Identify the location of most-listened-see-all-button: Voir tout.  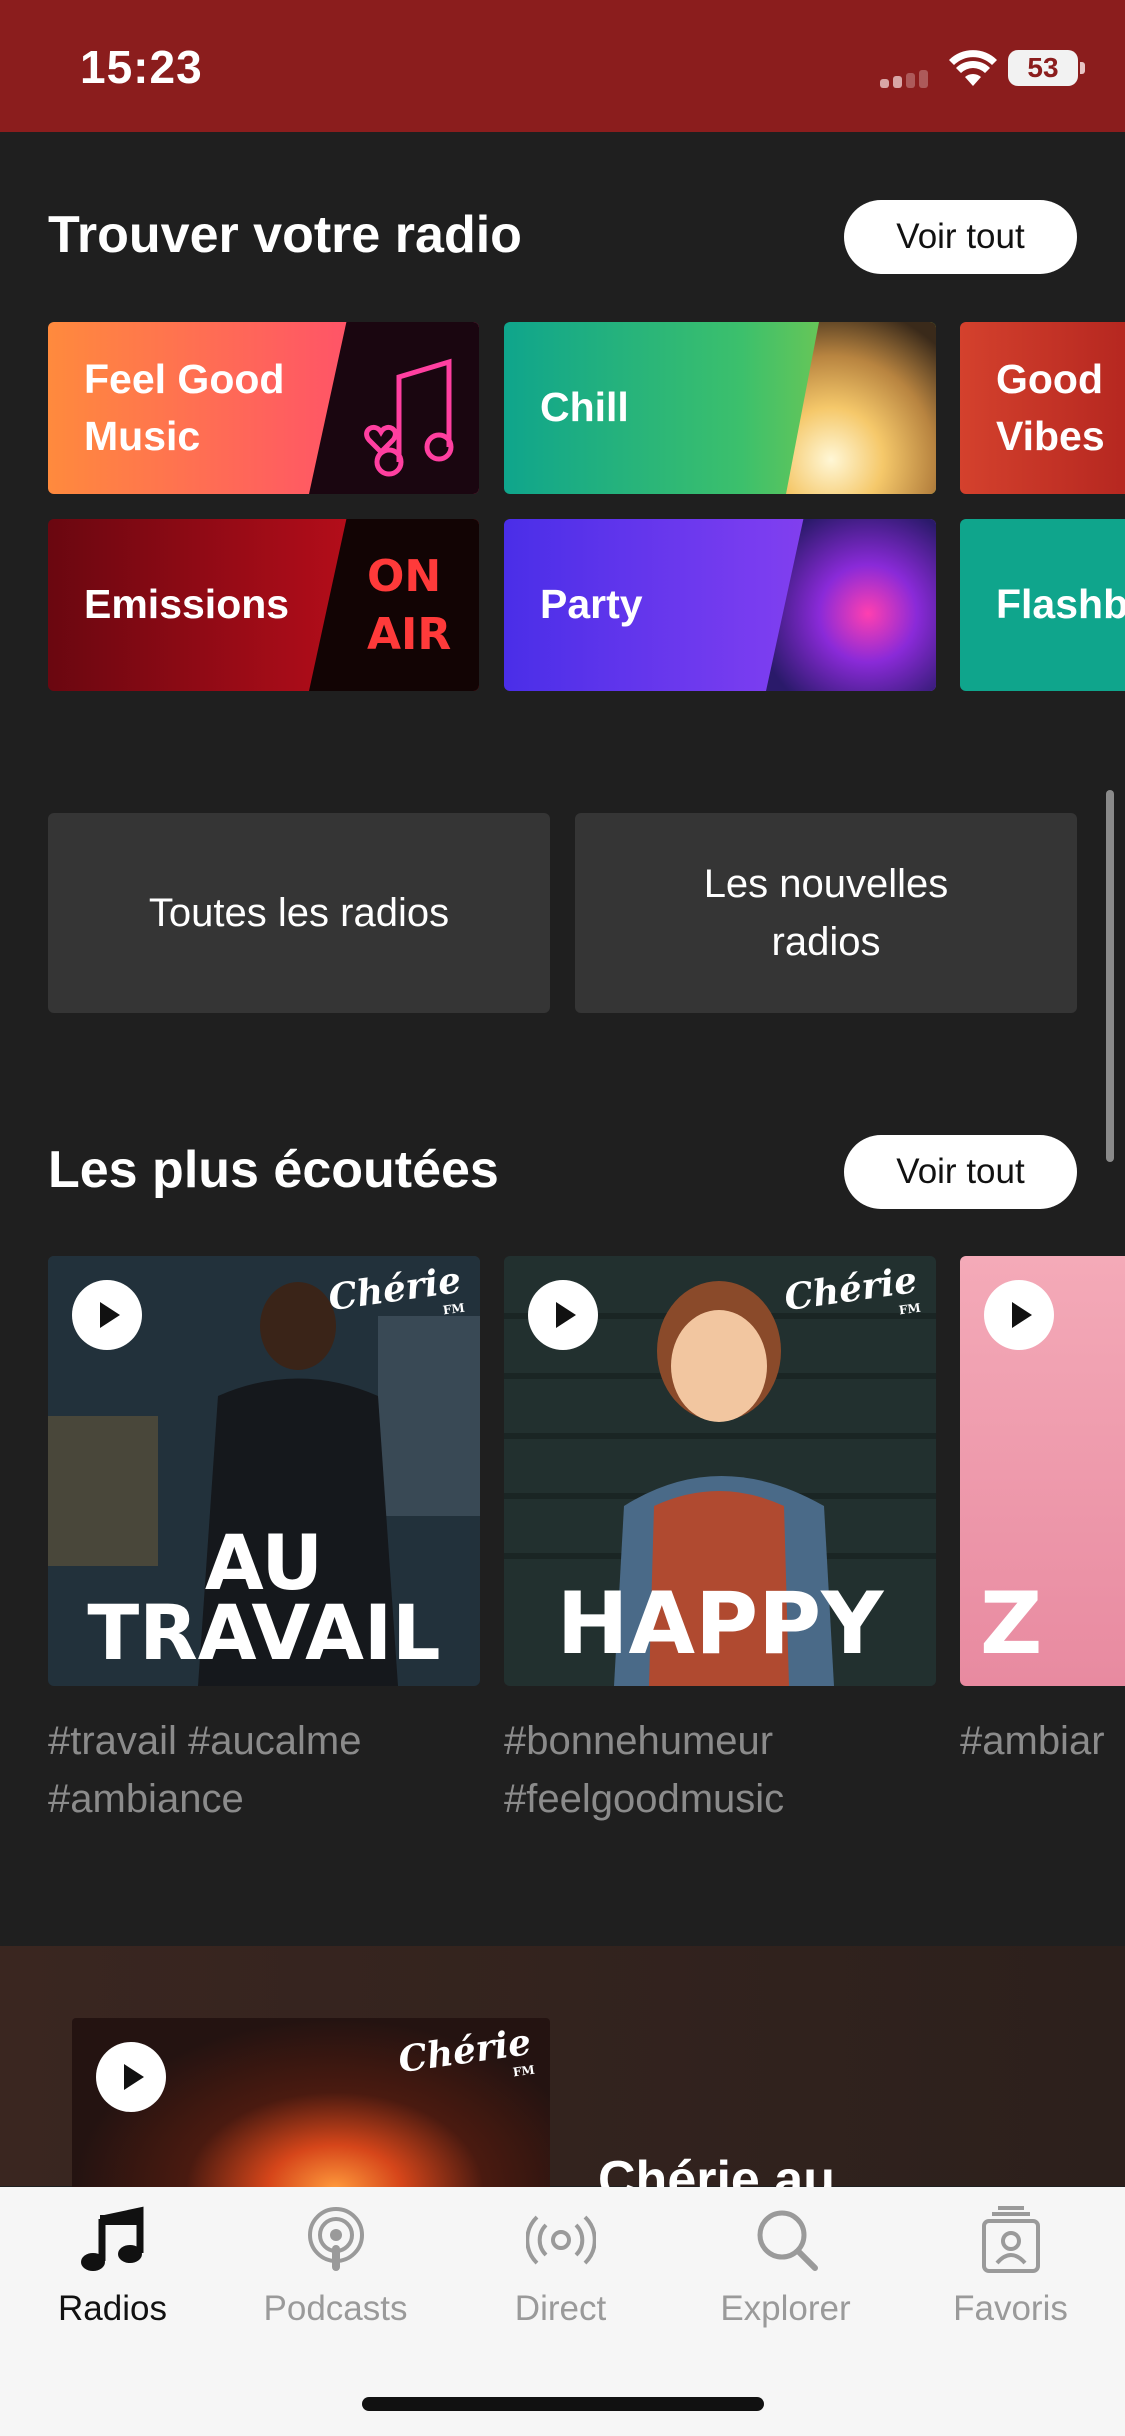
(960, 1172).